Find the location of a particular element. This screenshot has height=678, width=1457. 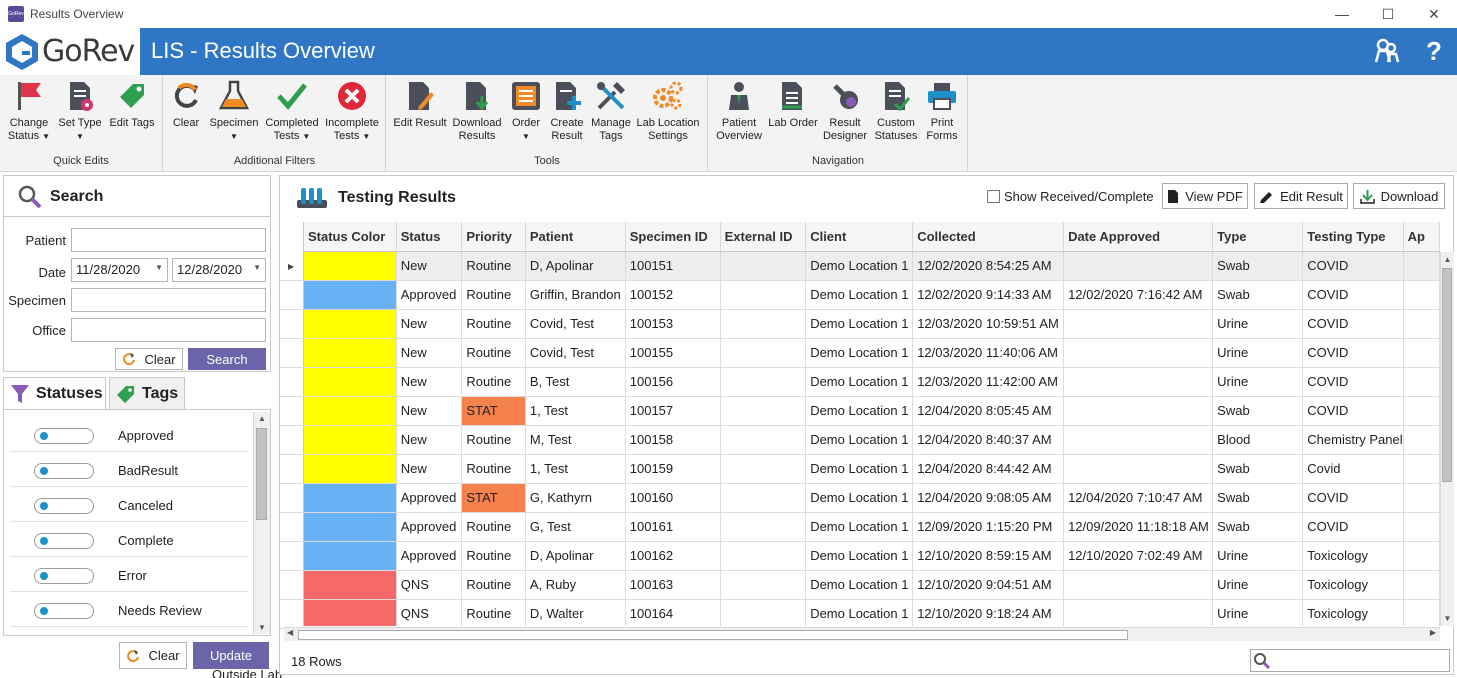

date-to-picker: 12/28/2020 ▼ is located at coordinates (219, 270).